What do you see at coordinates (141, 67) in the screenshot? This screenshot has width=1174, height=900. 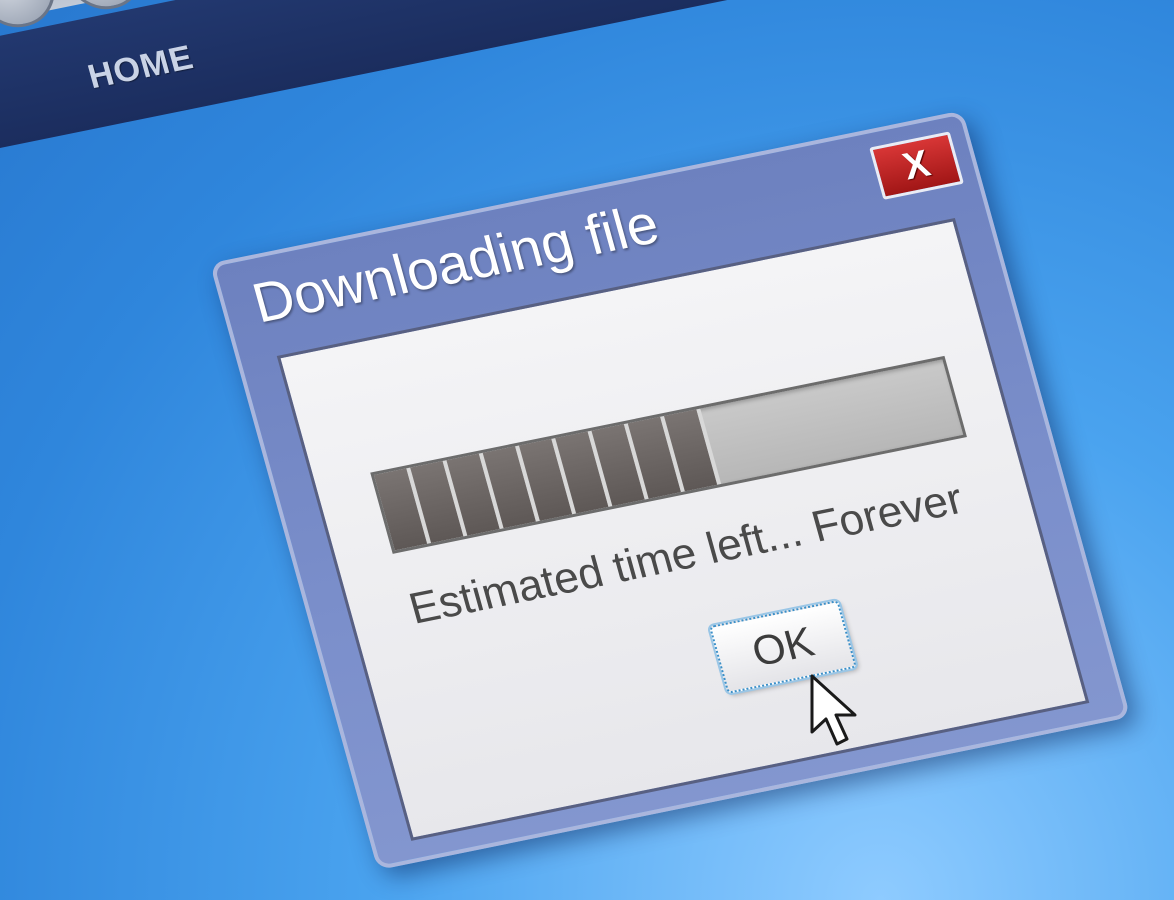 I see `nav-home-link: HOME` at bounding box center [141, 67].